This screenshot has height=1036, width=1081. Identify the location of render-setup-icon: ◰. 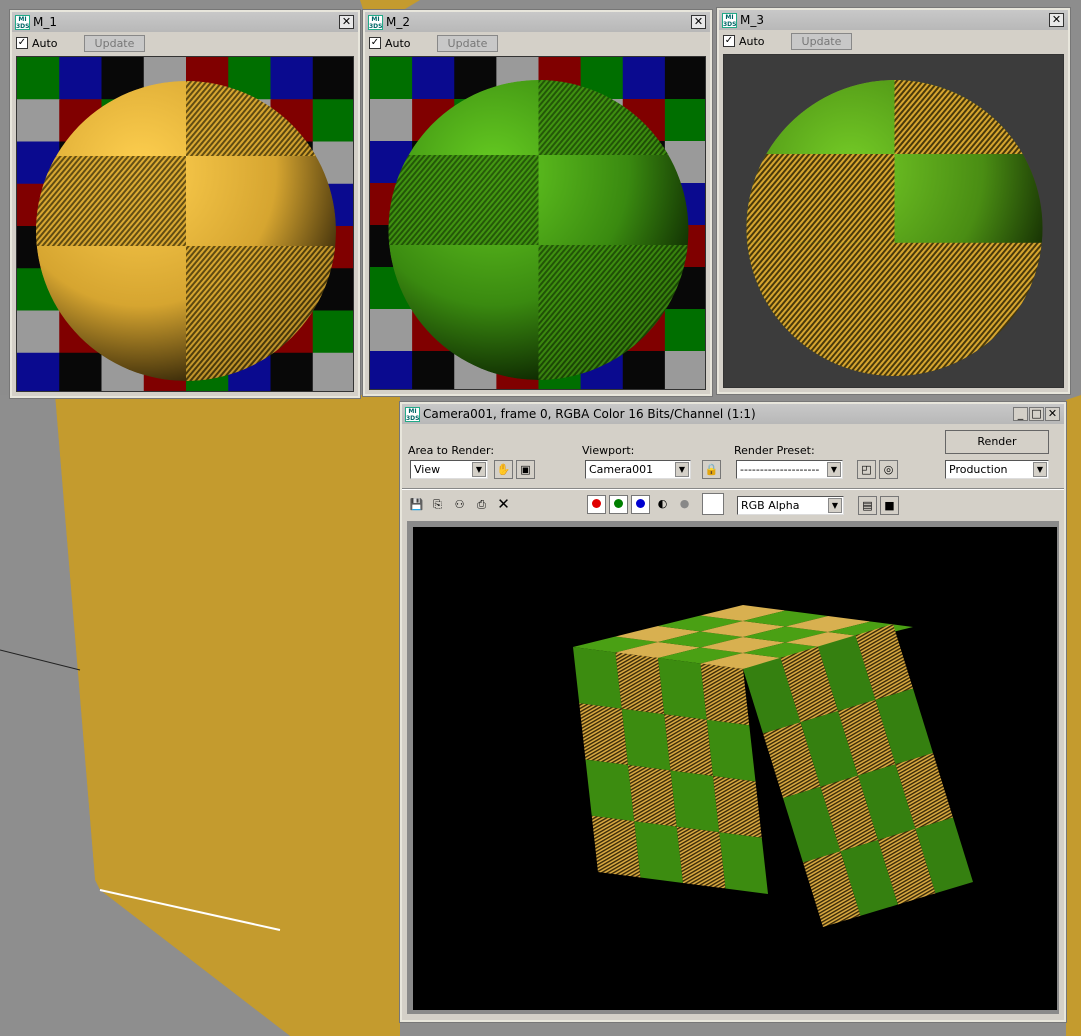
(866, 469).